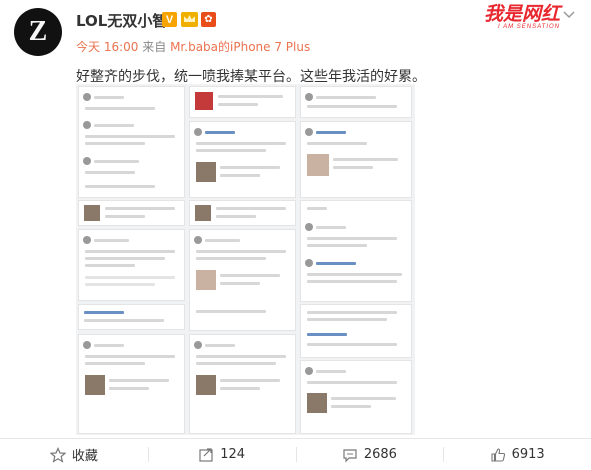 This screenshot has width=591, height=470. I want to click on favorite-label: 收藏, so click(84, 456).